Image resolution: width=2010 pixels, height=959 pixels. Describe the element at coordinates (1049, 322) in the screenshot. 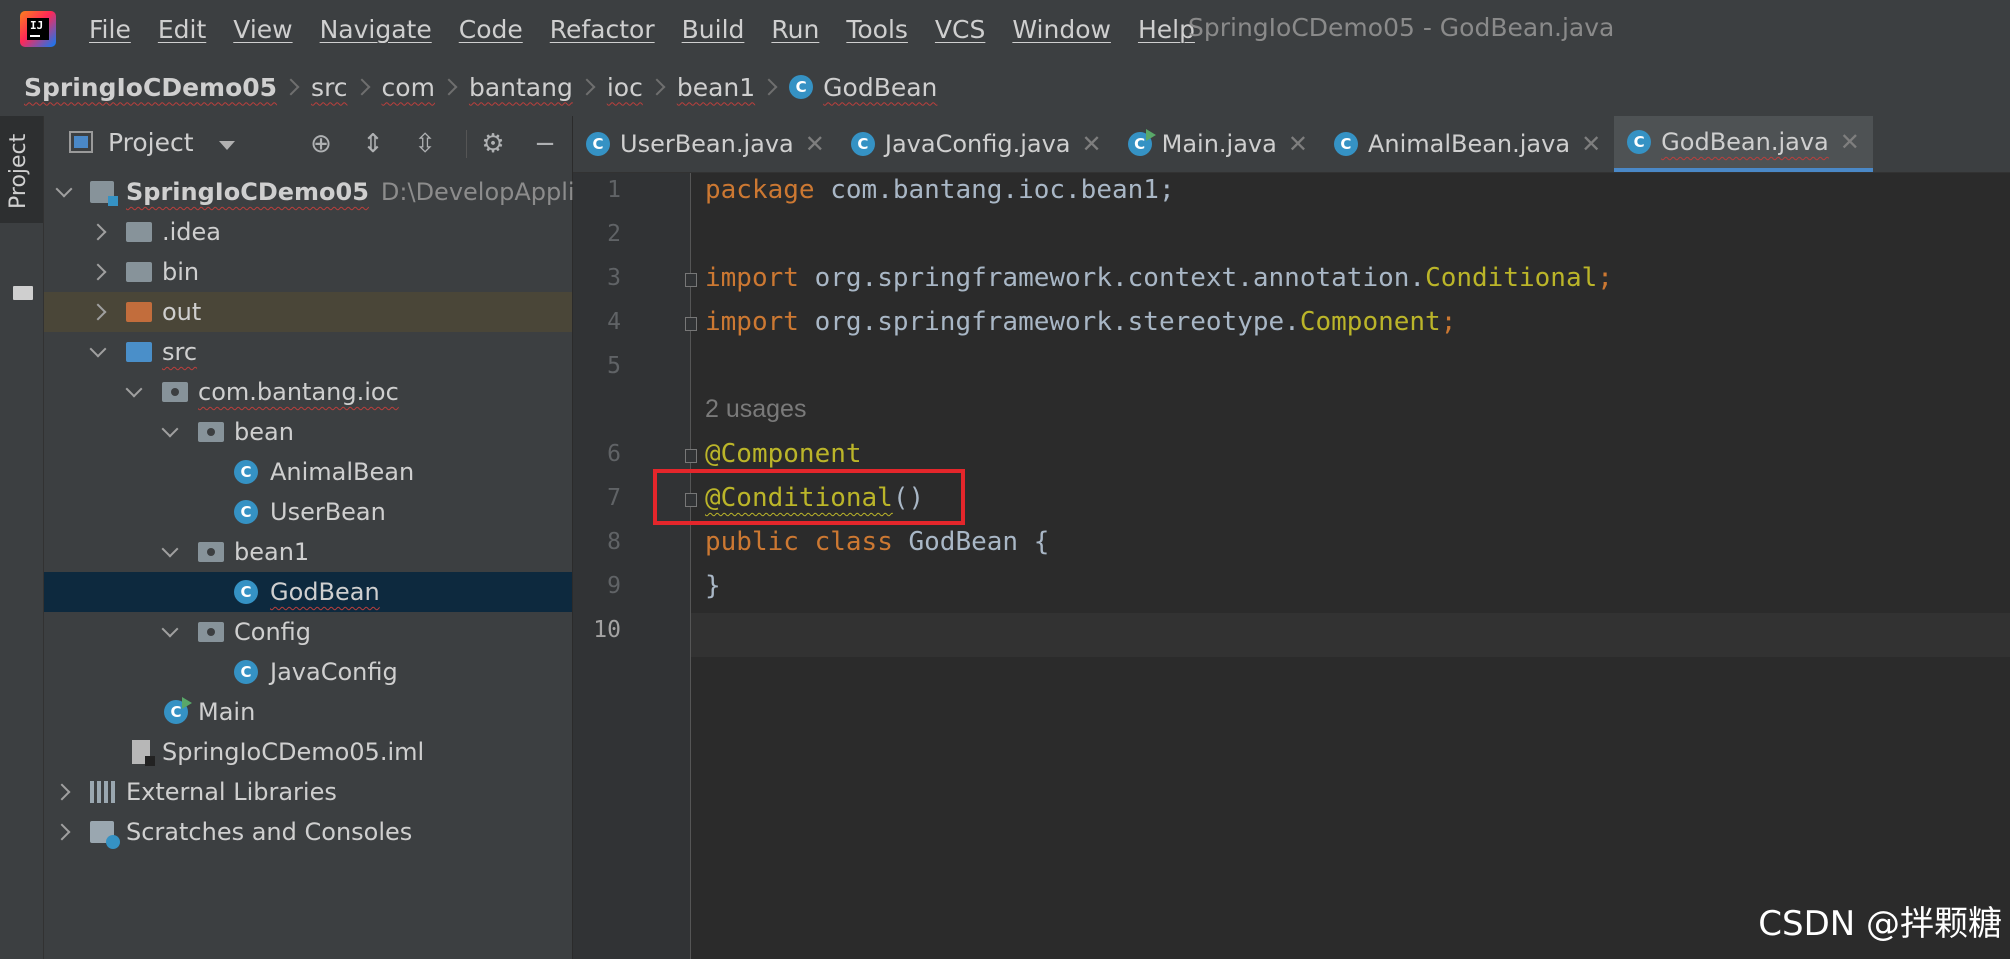

I see `code-token: org.springframework.stereotype.` at that location.